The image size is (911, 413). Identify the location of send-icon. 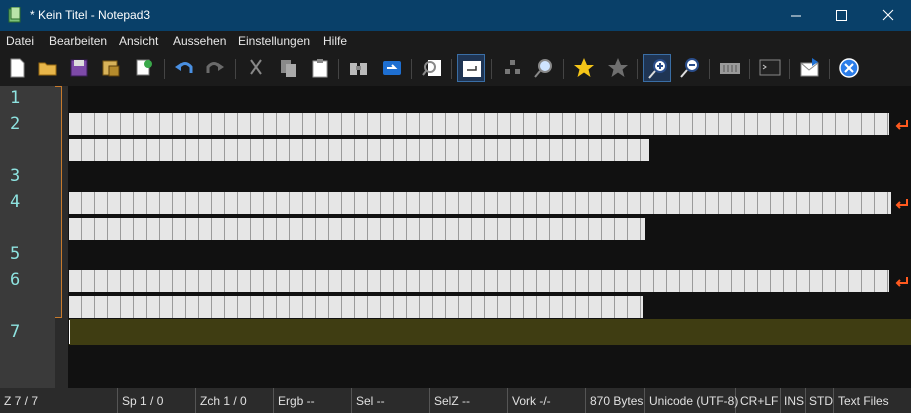
(809, 67).